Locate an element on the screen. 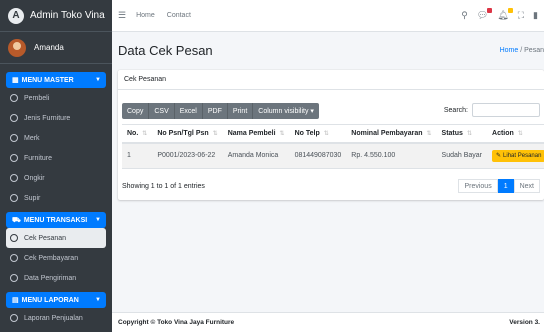 The image size is (544, 332). navbar-right: ⚲ 💬︎ 🔔︎ ⛶ ▮ is located at coordinates (502, 14).